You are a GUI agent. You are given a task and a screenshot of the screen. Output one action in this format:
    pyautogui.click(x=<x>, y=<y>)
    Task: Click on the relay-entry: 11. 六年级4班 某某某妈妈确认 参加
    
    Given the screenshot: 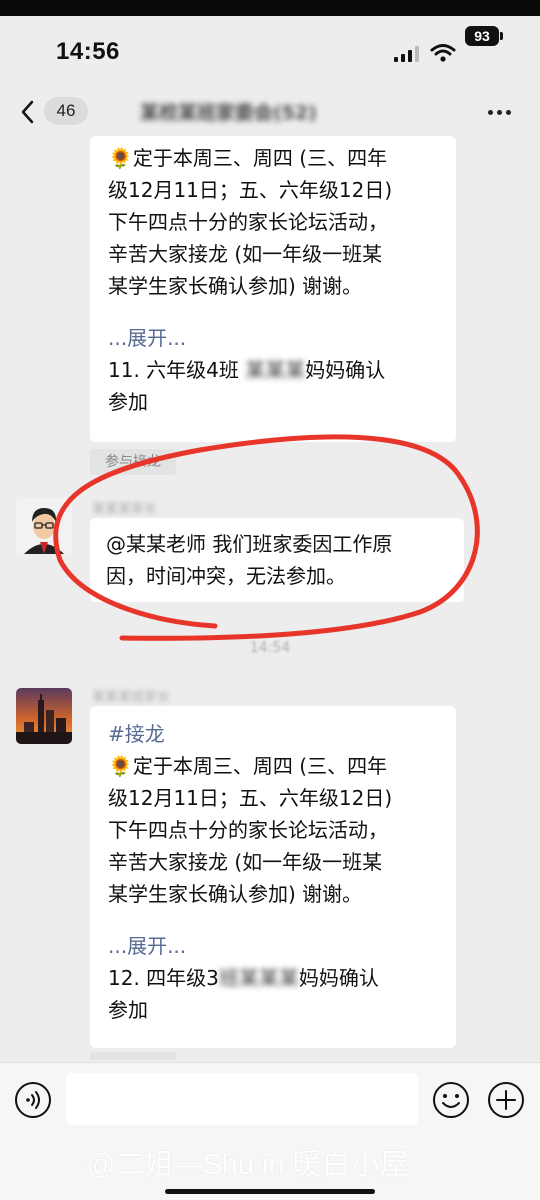 What is the action you would take?
    pyautogui.click(x=247, y=386)
    